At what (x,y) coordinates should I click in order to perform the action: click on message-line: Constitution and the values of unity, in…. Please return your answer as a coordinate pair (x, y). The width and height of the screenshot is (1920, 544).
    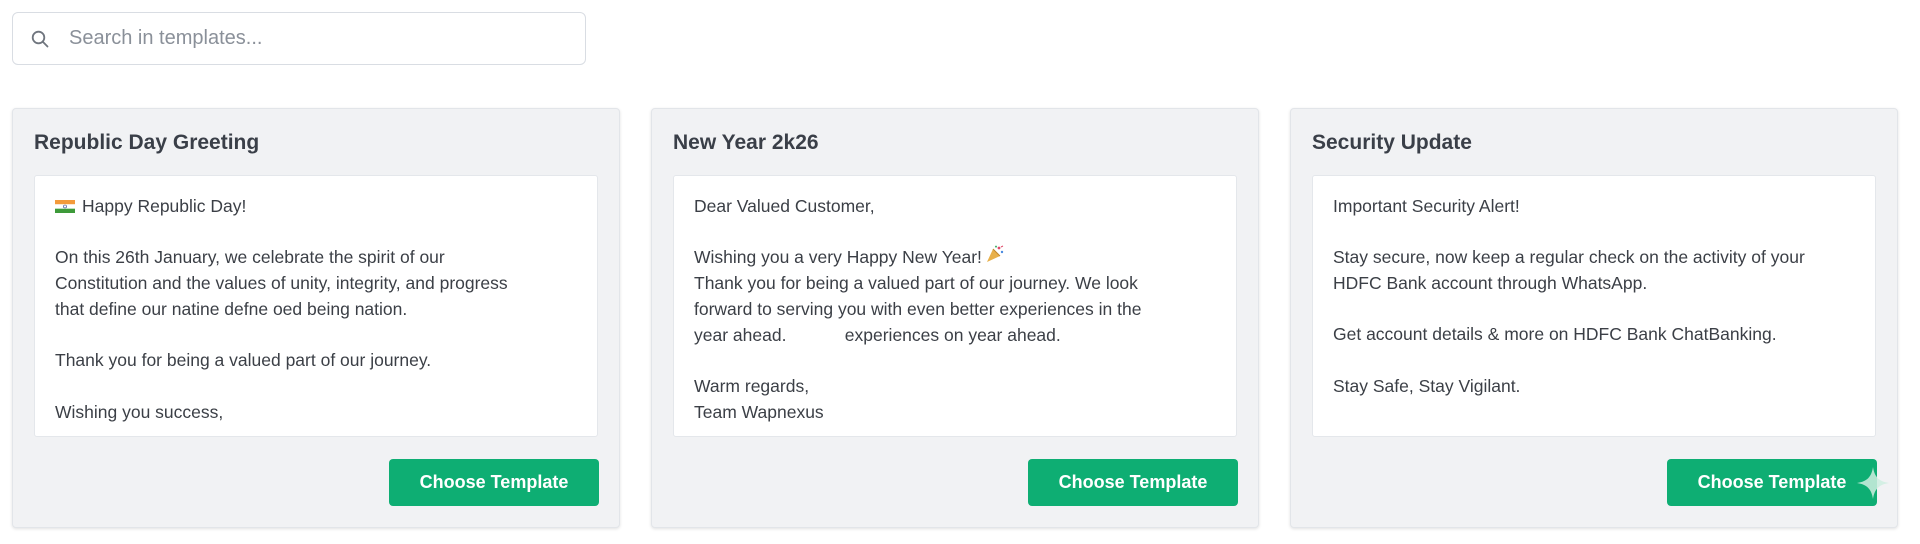
    Looking at the image, I should click on (281, 283).